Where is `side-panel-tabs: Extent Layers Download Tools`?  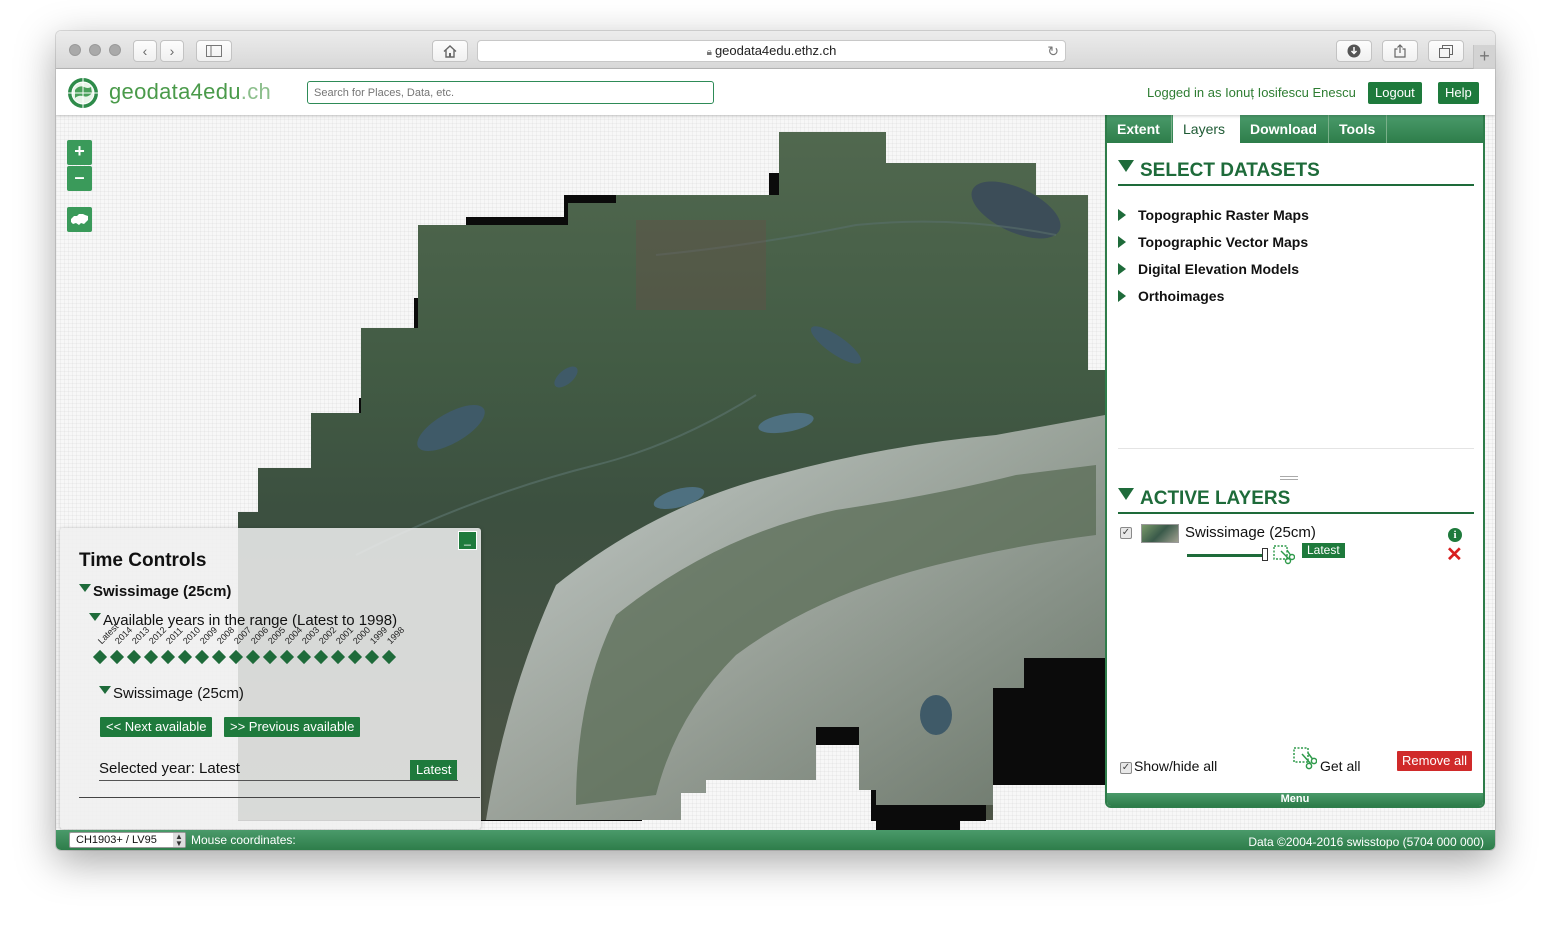 side-panel-tabs: Extent Layers Download Tools is located at coordinates (1295, 129).